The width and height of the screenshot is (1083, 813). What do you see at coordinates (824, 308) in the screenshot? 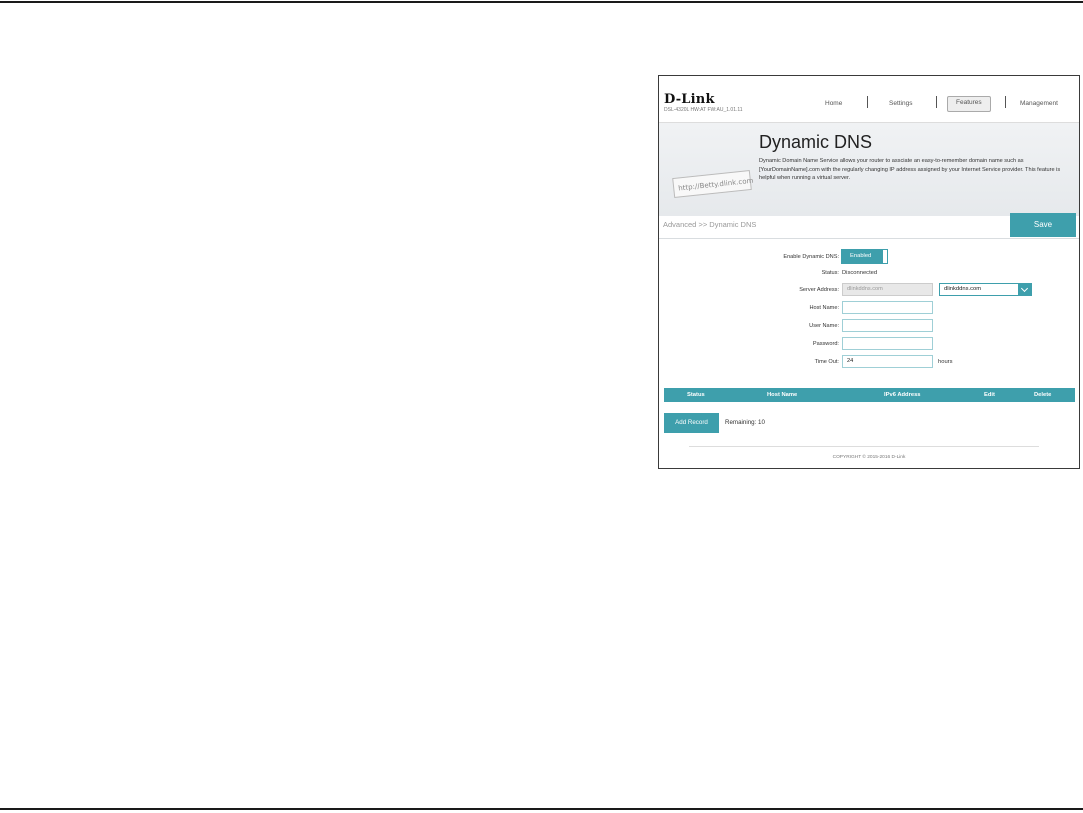
I see `host-name-label: Host Name:` at bounding box center [824, 308].